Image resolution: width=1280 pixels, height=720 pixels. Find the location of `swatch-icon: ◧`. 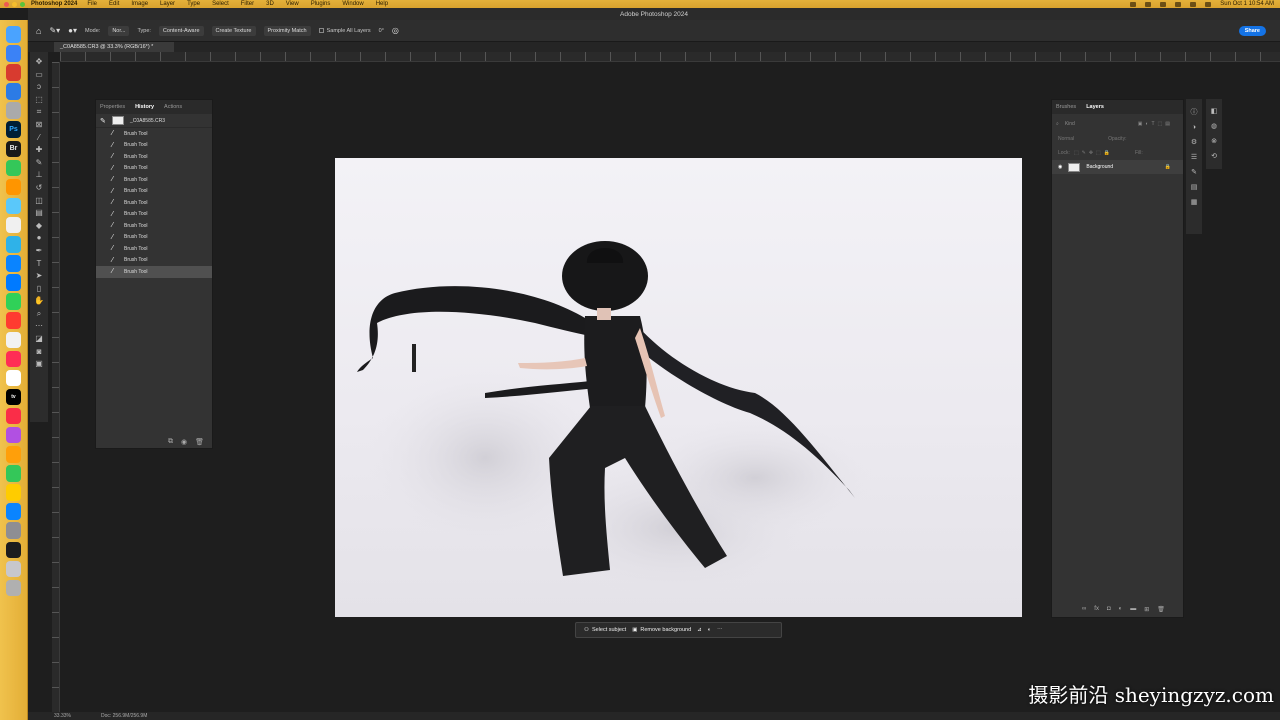

swatch-icon: ◧ is located at coordinates (1214, 111).